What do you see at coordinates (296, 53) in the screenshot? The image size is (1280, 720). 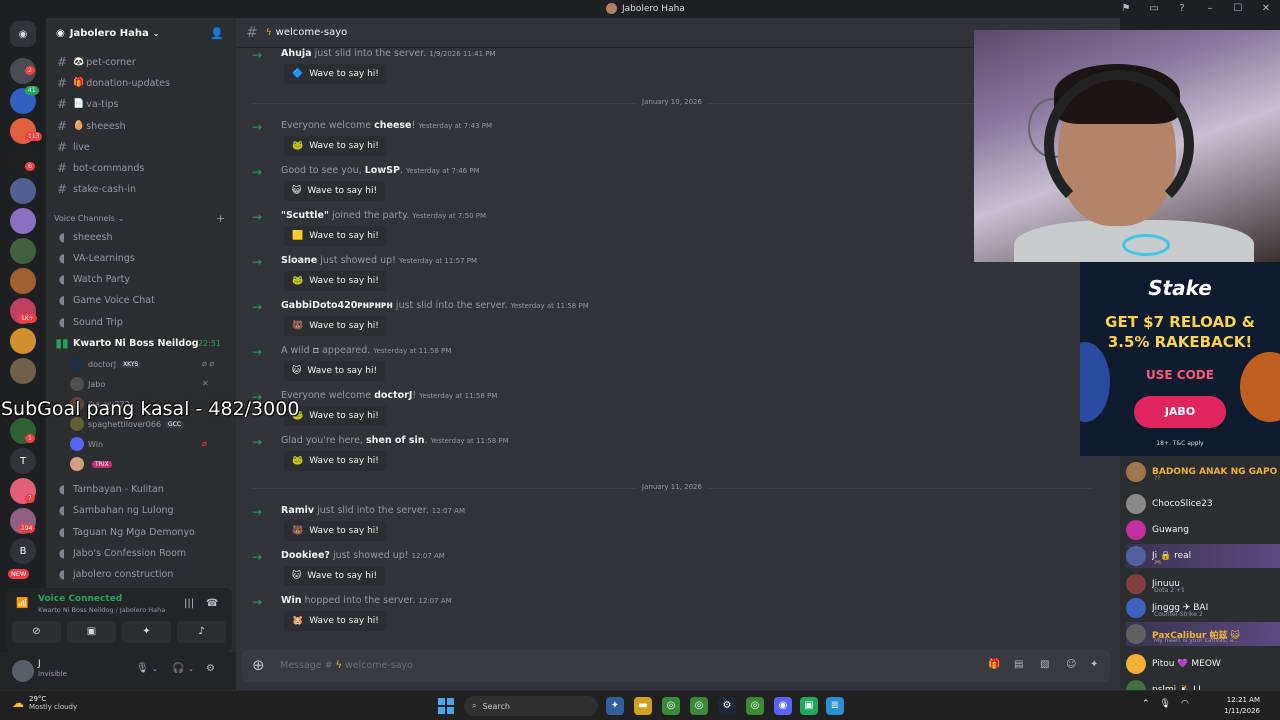 I see `member-name: Ahuja` at bounding box center [296, 53].